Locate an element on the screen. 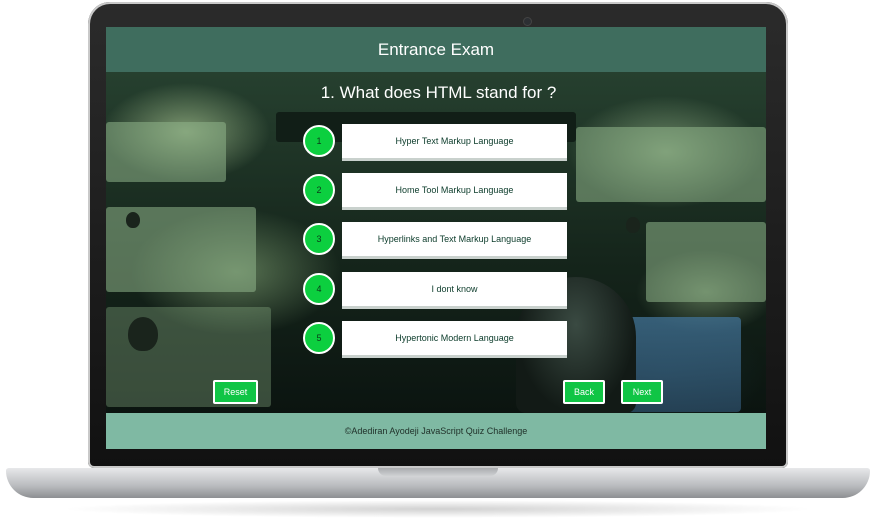 The height and width of the screenshot is (529, 876). option-button: Hyper Text Markup Language is located at coordinates (454, 142).